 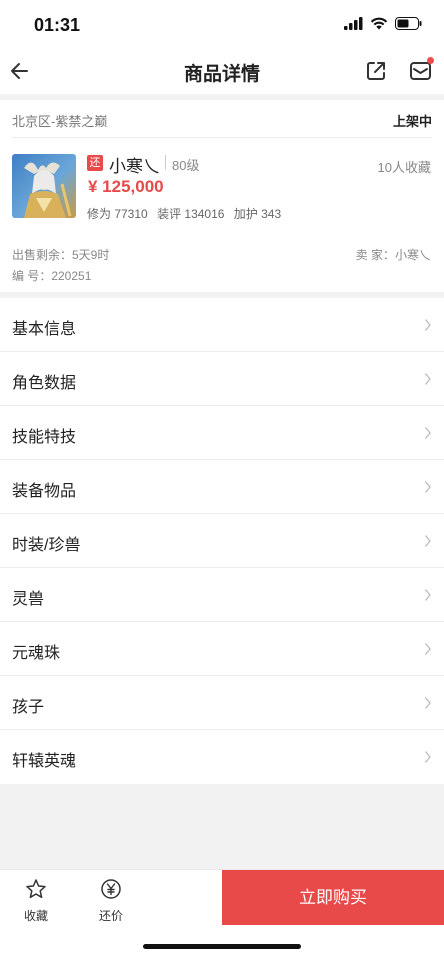 What do you see at coordinates (393, 255) in the screenshot?
I see `seller: 卖 家：小寒乀` at bounding box center [393, 255].